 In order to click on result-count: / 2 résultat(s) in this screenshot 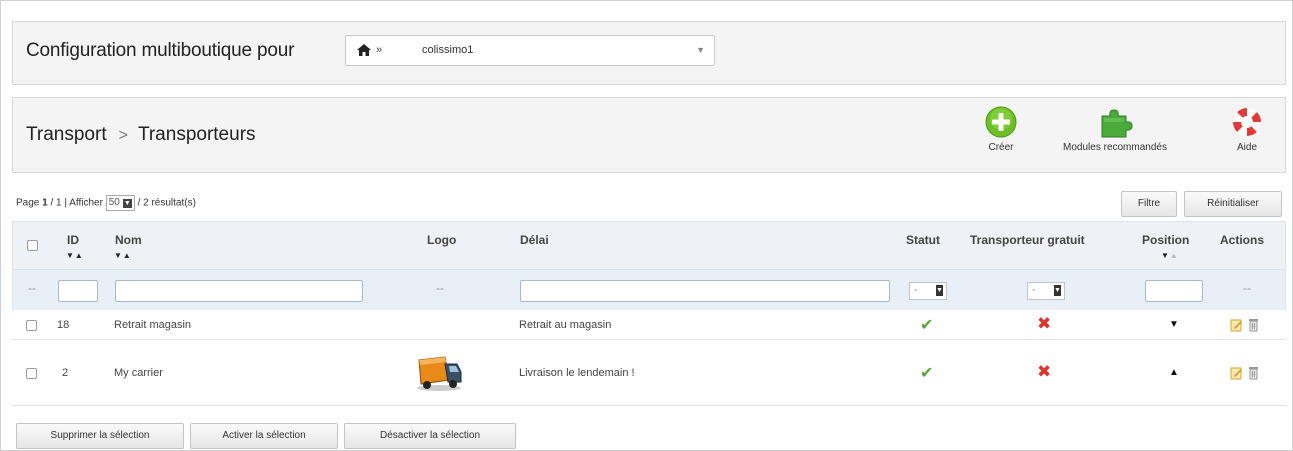, I will do `click(166, 203)`.